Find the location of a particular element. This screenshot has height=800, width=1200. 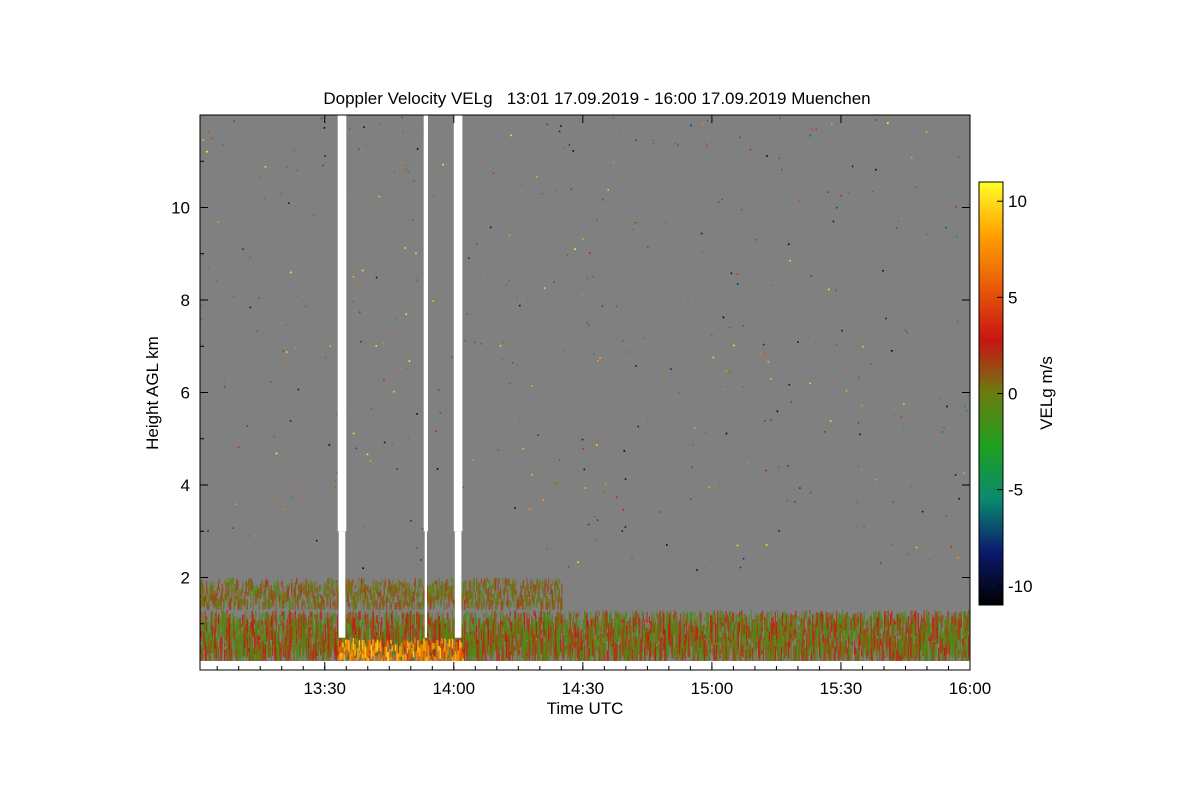

x-tick-label: 14:00 is located at coordinates (454, 688).